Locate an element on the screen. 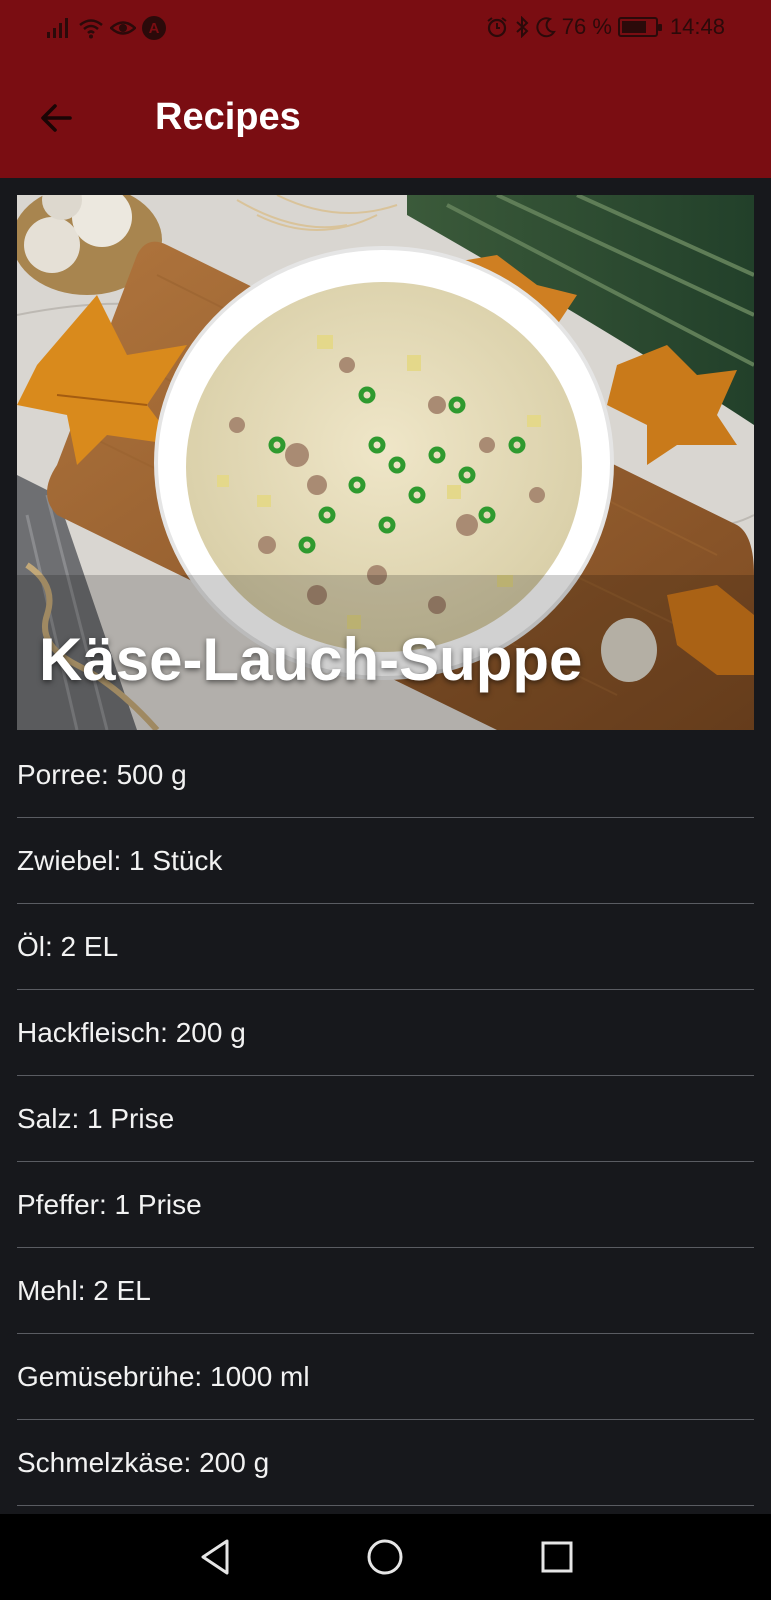 This screenshot has height=1600, width=771. nav-recents-button is located at coordinates (557, 1557).